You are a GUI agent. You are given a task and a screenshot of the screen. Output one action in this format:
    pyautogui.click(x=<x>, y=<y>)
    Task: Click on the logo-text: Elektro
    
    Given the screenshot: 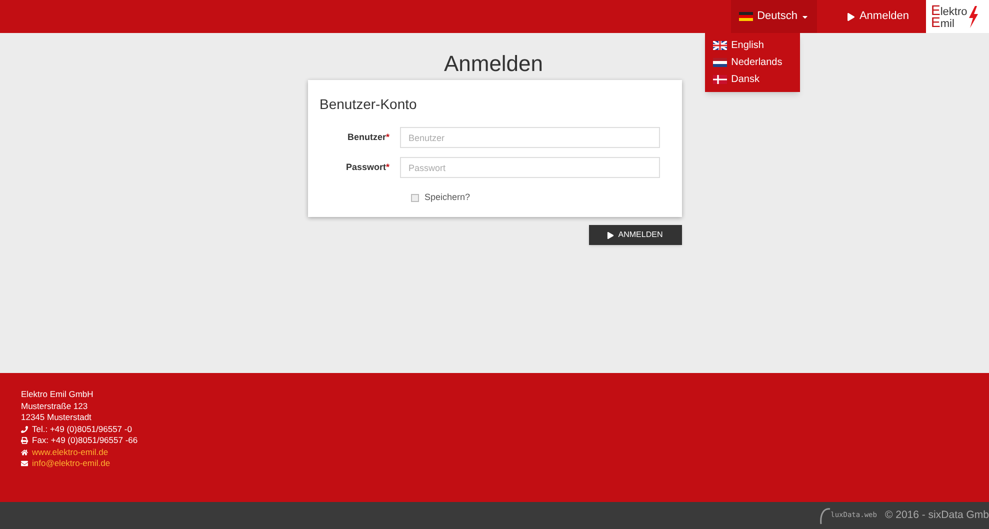 What is the action you would take?
    pyautogui.click(x=949, y=10)
    